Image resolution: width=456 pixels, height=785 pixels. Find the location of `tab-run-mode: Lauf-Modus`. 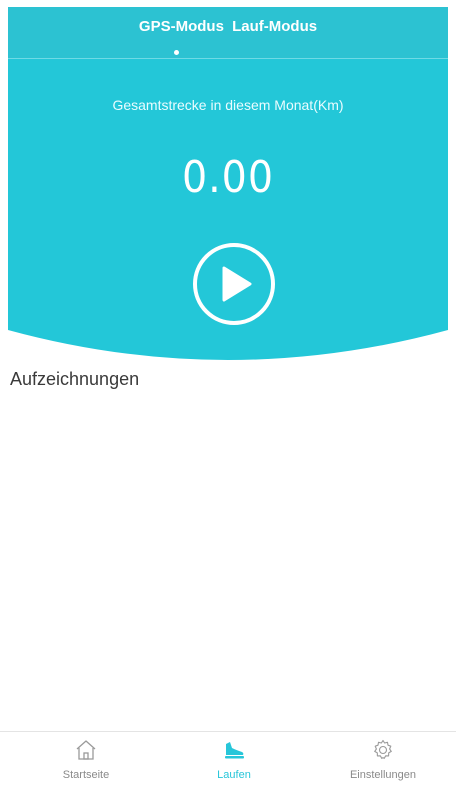

tab-run-mode: Lauf-Modus is located at coordinates (274, 26).